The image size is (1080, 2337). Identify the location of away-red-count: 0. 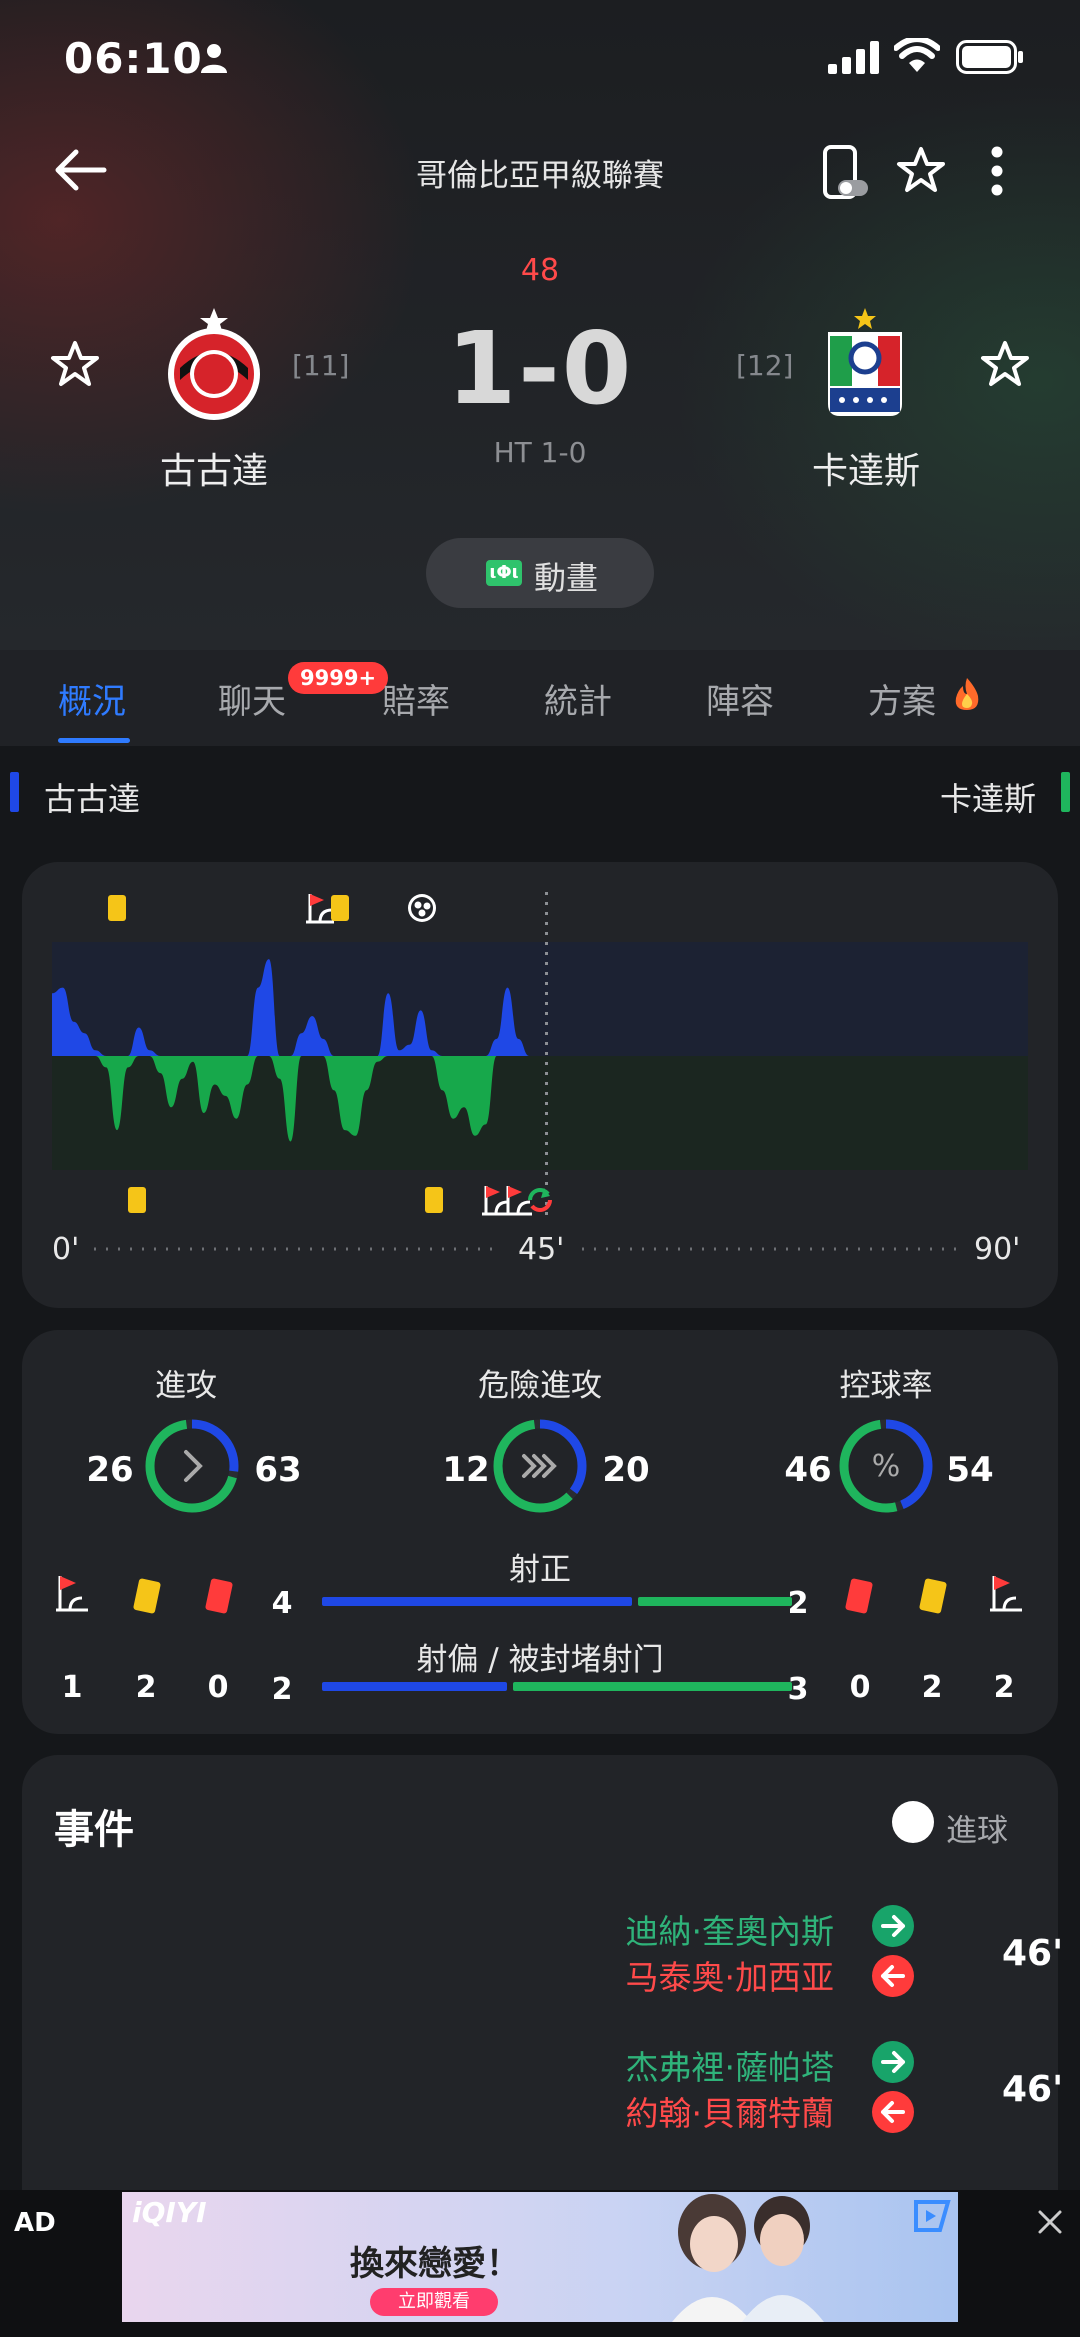
(860, 1687).